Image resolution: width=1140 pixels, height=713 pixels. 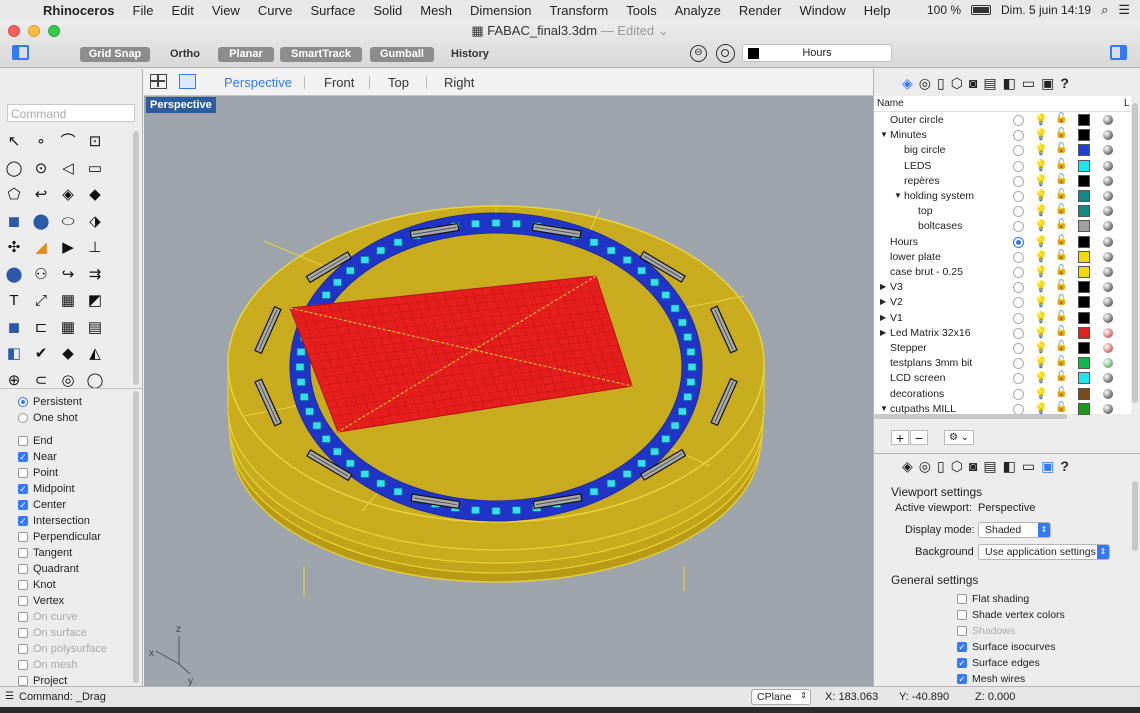 I want to click on shade-vertex-colors-checkbox: Shade vertex colors, so click(x=1011, y=614).